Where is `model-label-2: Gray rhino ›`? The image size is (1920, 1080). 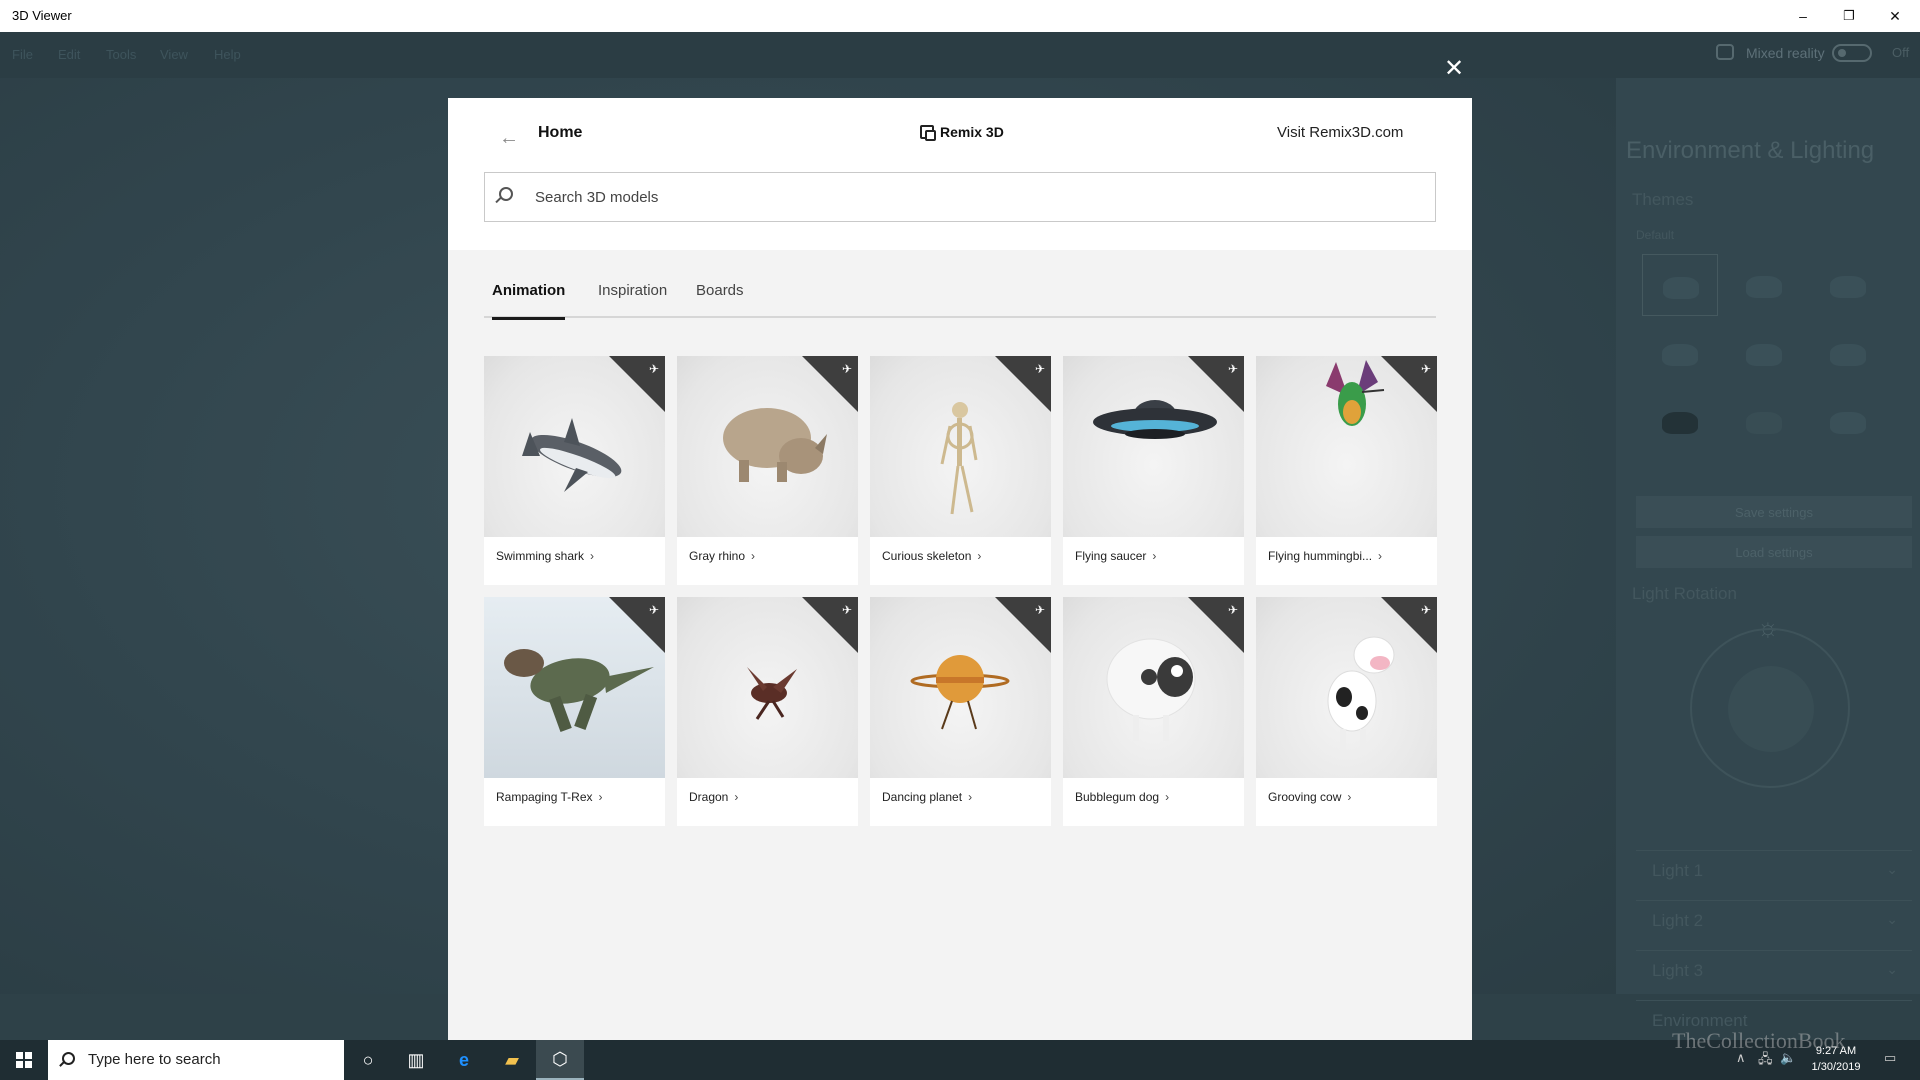
model-label-2: Gray rhino › is located at coordinates (722, 556).